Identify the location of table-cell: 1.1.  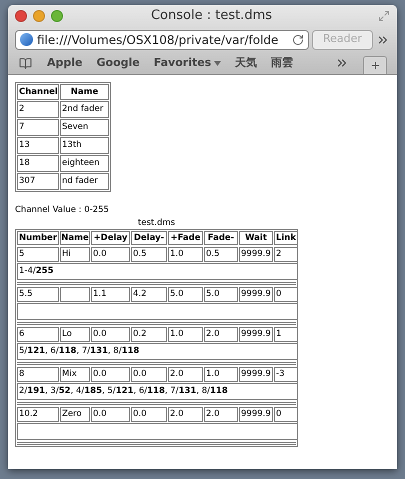
(110, 294).